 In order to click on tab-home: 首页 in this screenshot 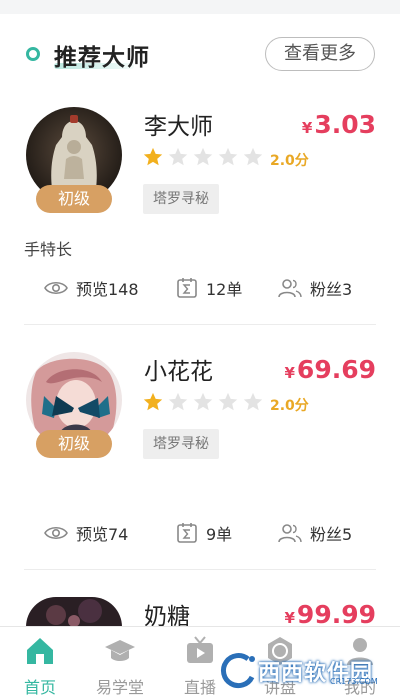, I will do `click(40, 663)`.